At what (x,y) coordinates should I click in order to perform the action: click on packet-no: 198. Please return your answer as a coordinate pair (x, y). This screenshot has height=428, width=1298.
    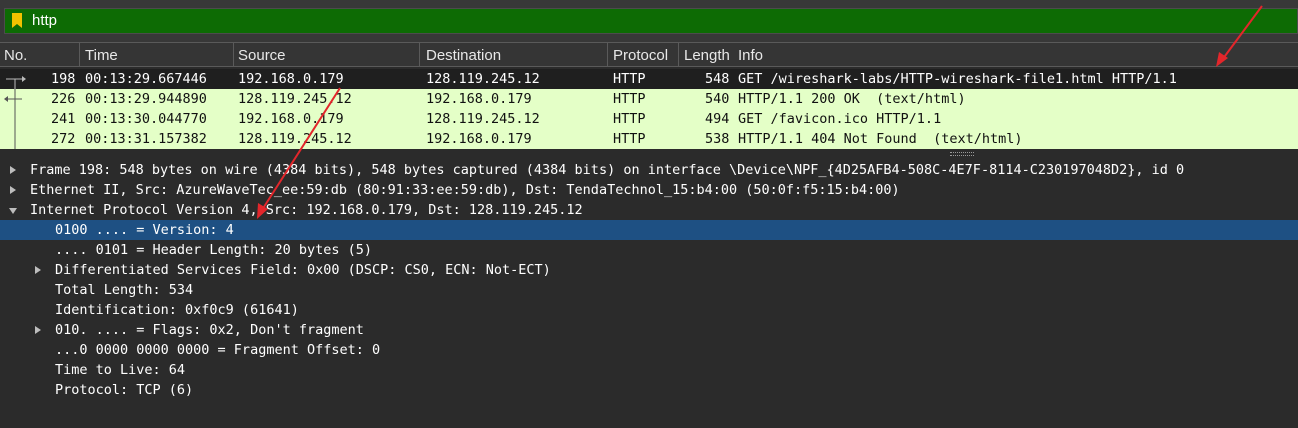
    Looking at the image, I should click on (63, 79).